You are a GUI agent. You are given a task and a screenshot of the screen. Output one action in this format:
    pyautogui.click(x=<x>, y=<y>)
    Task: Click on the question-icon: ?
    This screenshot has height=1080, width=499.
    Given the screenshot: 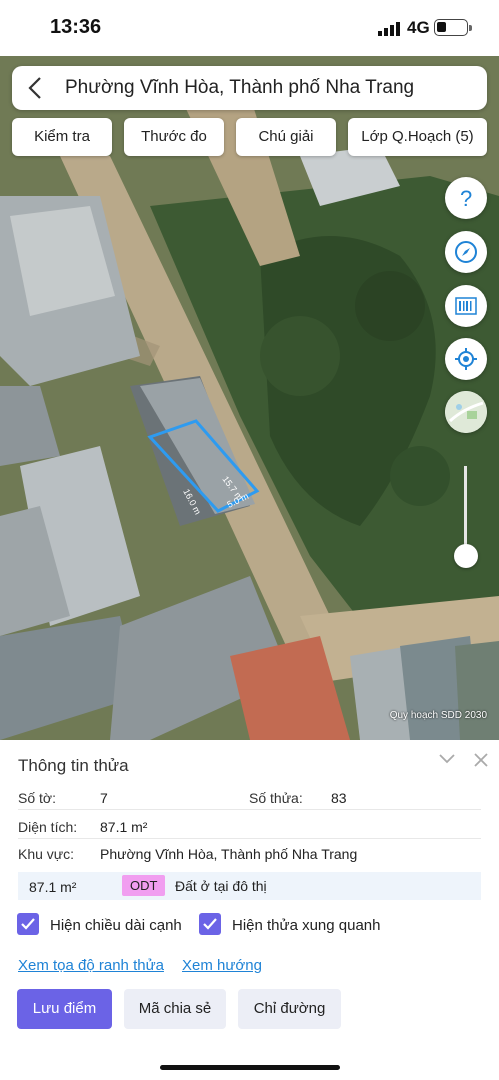 What is the action you would take?
    pyautogui.click(x=466, y=198)
    